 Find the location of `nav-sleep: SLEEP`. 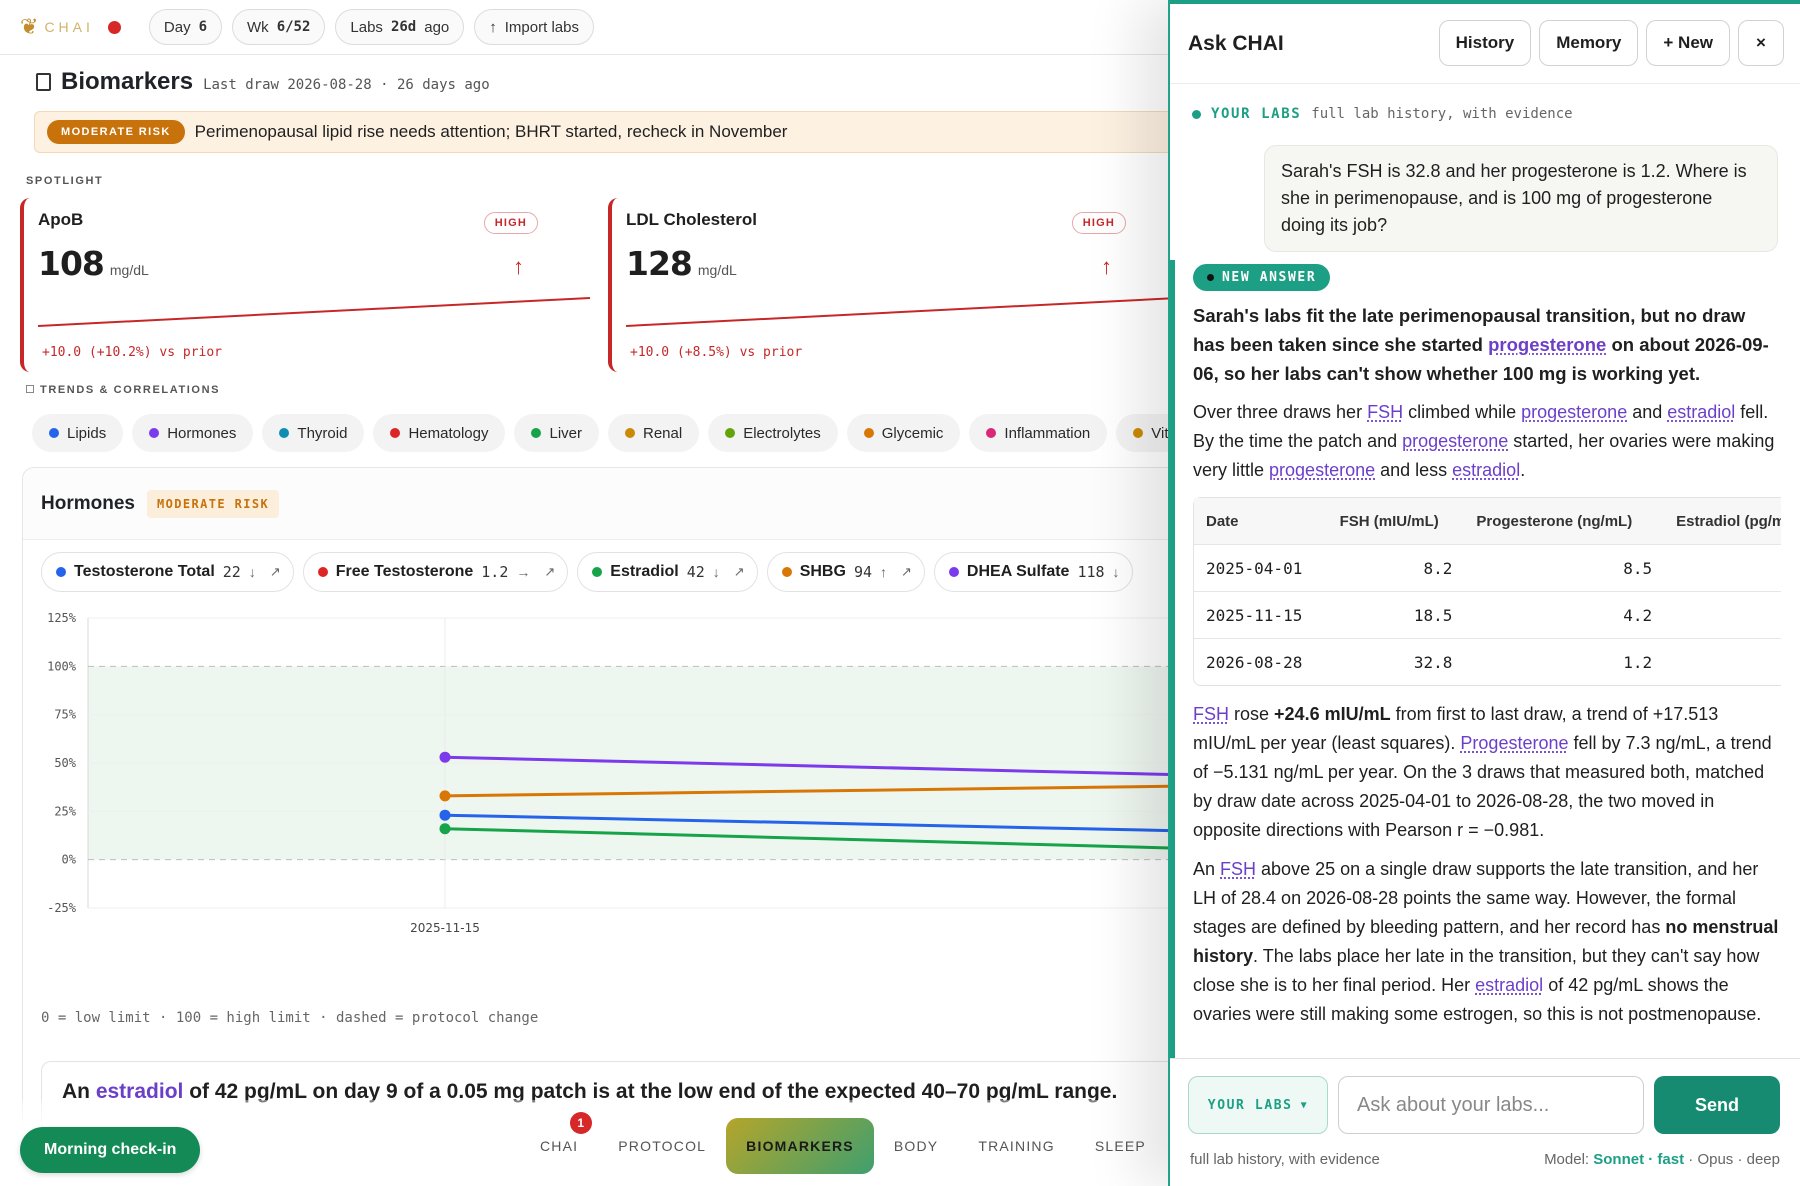

nav-sleep: SLEEP is located at coordinates (1120, 1146).